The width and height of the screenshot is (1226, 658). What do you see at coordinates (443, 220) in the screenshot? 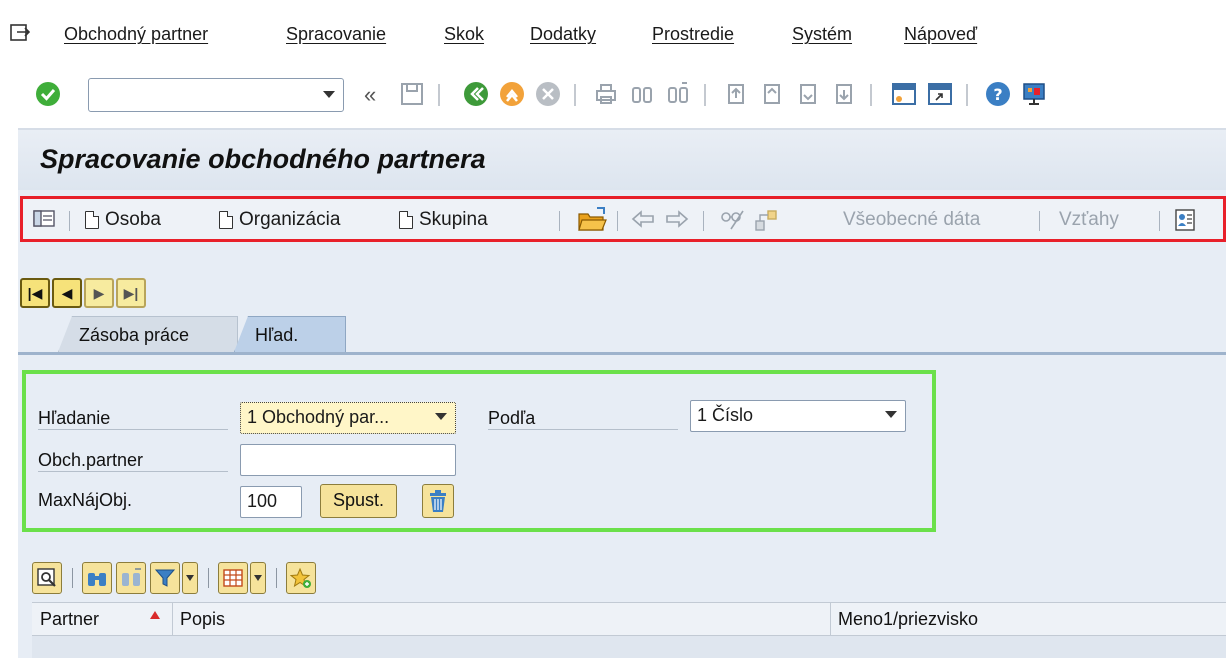
I see `group-button: Skupina` at bounding box center [443, 220].